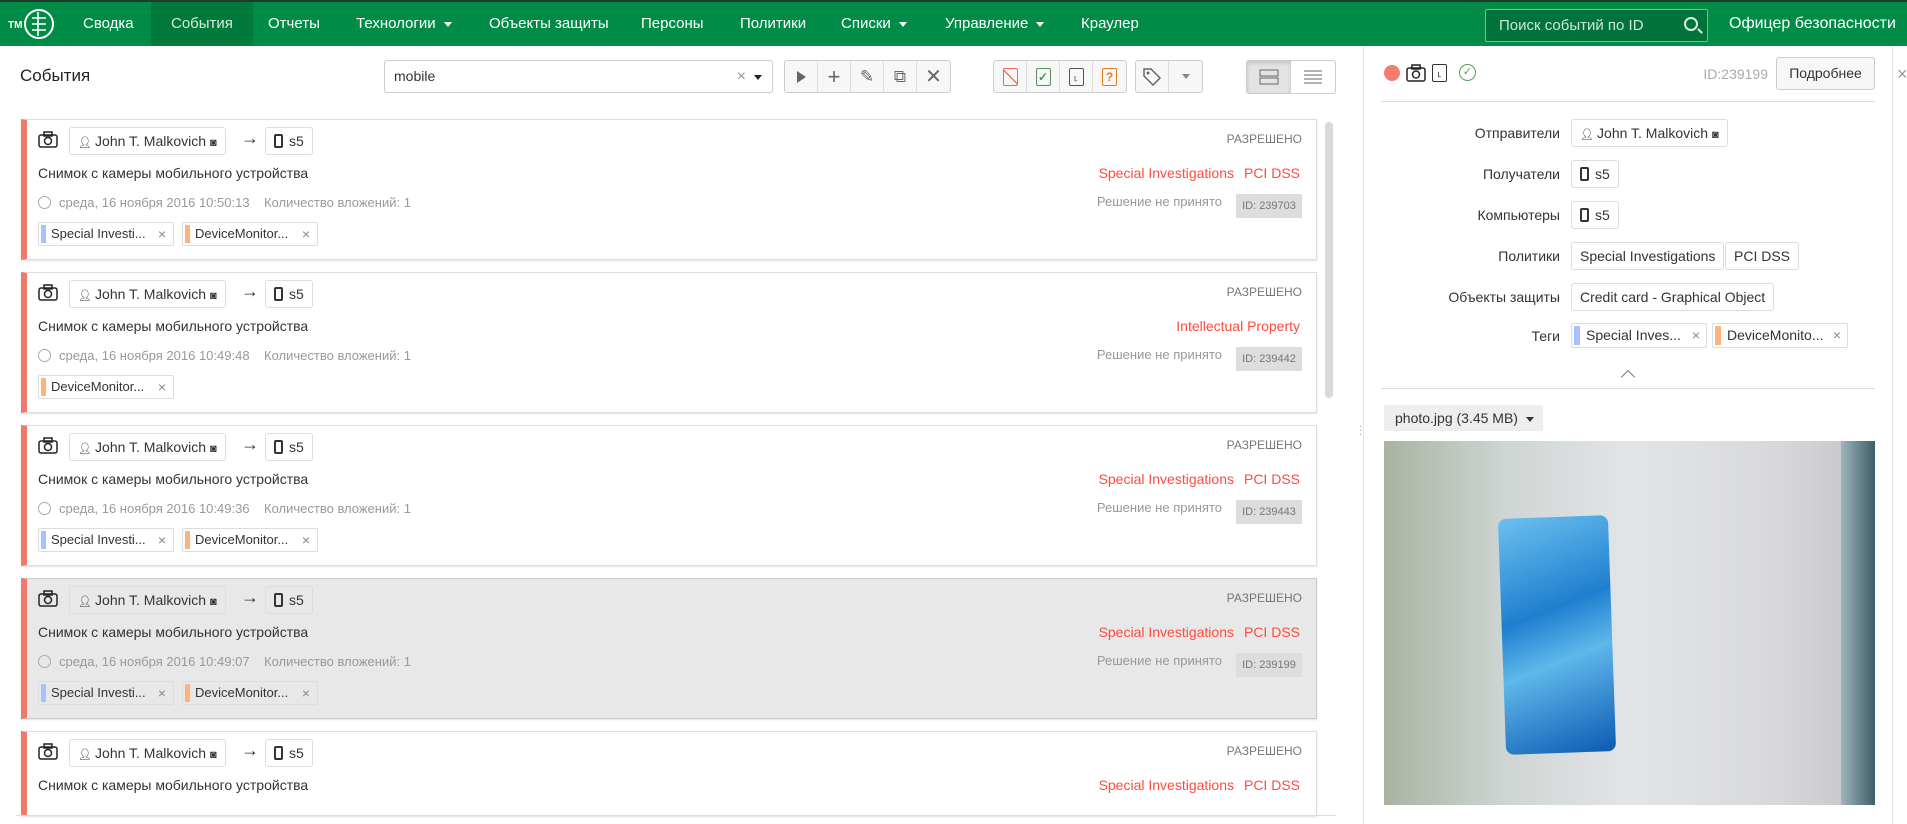 This screenshot has height=824, width=1907. What do you see at coordinates (1902, 74) in the screenshot?
I see `close-panel-icon: ×` at bounding box center [1902, 74].